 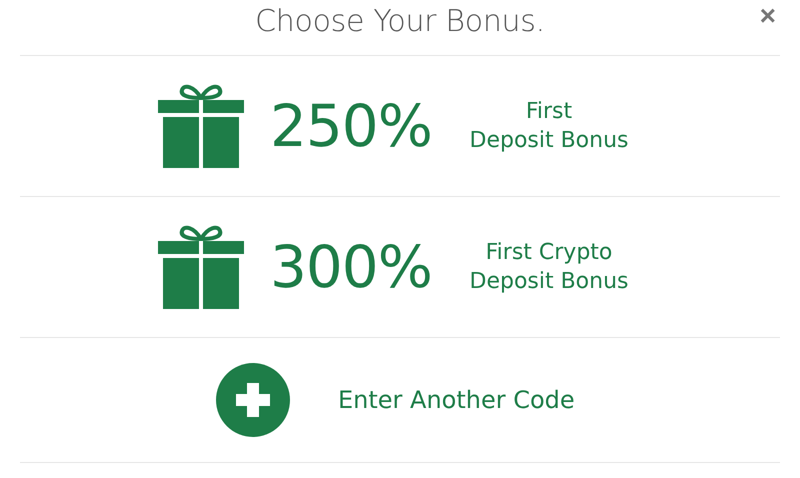 What do you see at coordinates (456, 400) in the screenshot?
I see `enter-code-link: Enter Another Code` at bounding box center [456, 400].